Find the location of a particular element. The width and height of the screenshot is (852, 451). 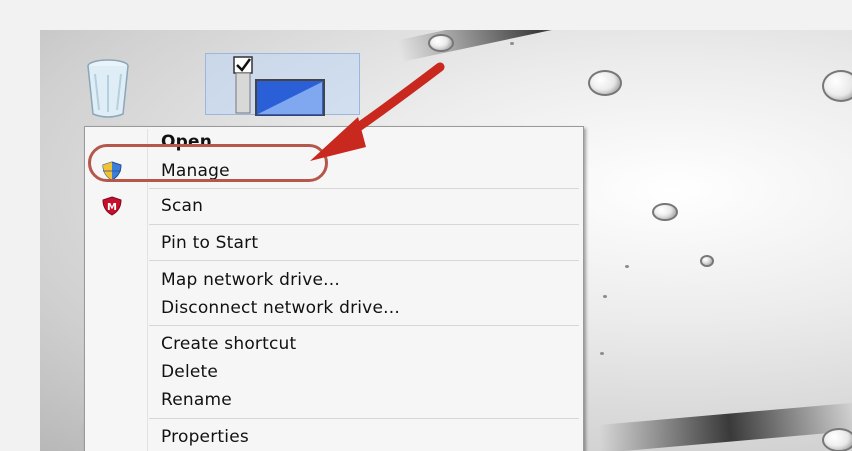

menu-item-label: Properties is located at coordinates (205, 437).